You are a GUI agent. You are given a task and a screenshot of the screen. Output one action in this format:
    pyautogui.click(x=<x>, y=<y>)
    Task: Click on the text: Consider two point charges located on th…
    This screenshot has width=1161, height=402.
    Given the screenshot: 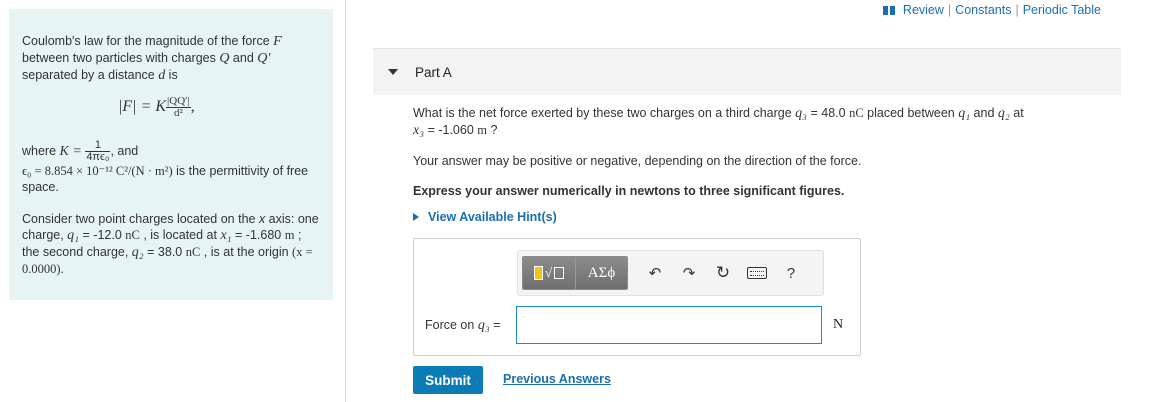 What is the action you would take?
    pyautogui.click(x=140, y=219)
    